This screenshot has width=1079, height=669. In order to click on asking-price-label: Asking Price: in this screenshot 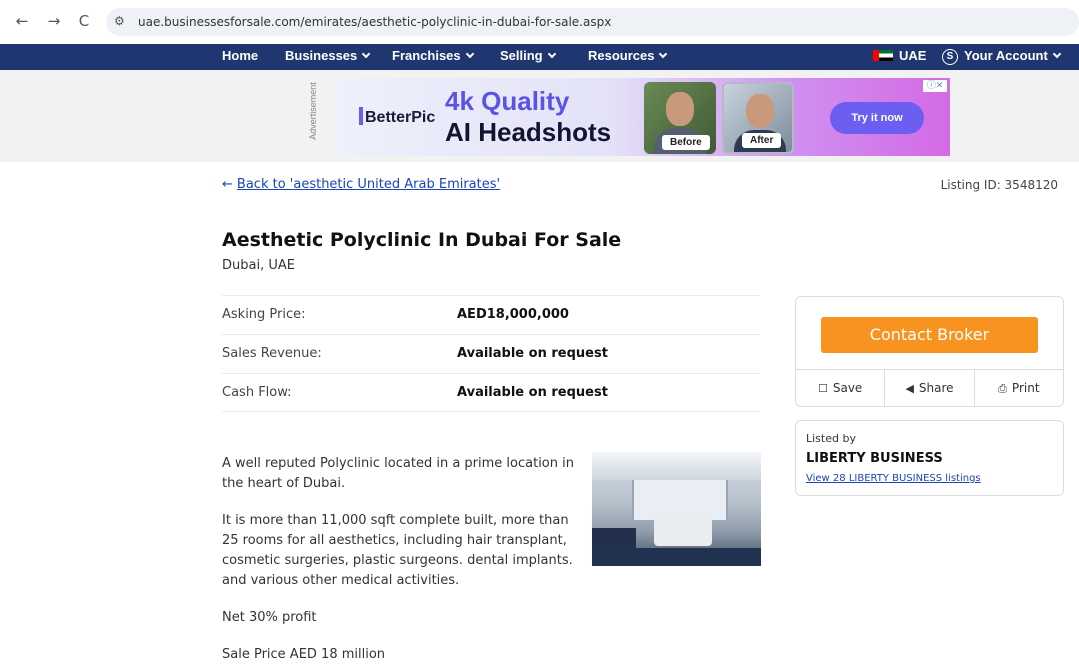, I will do `click(264, 314)`.